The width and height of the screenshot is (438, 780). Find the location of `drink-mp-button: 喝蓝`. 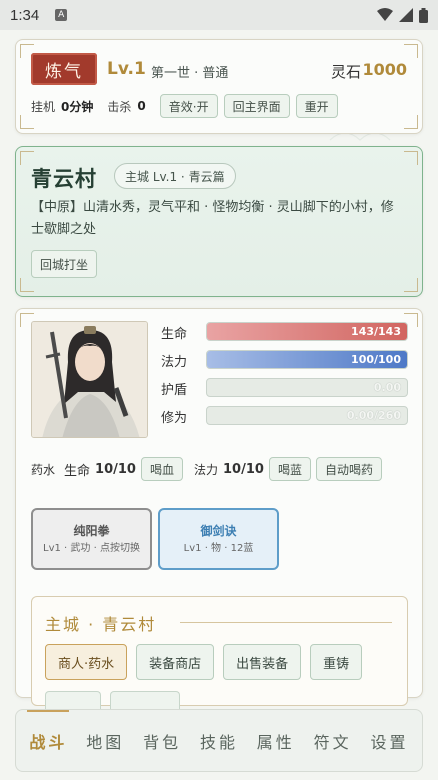

drink-mp-button: 喝蓝 is located at coordinates (289, 469).